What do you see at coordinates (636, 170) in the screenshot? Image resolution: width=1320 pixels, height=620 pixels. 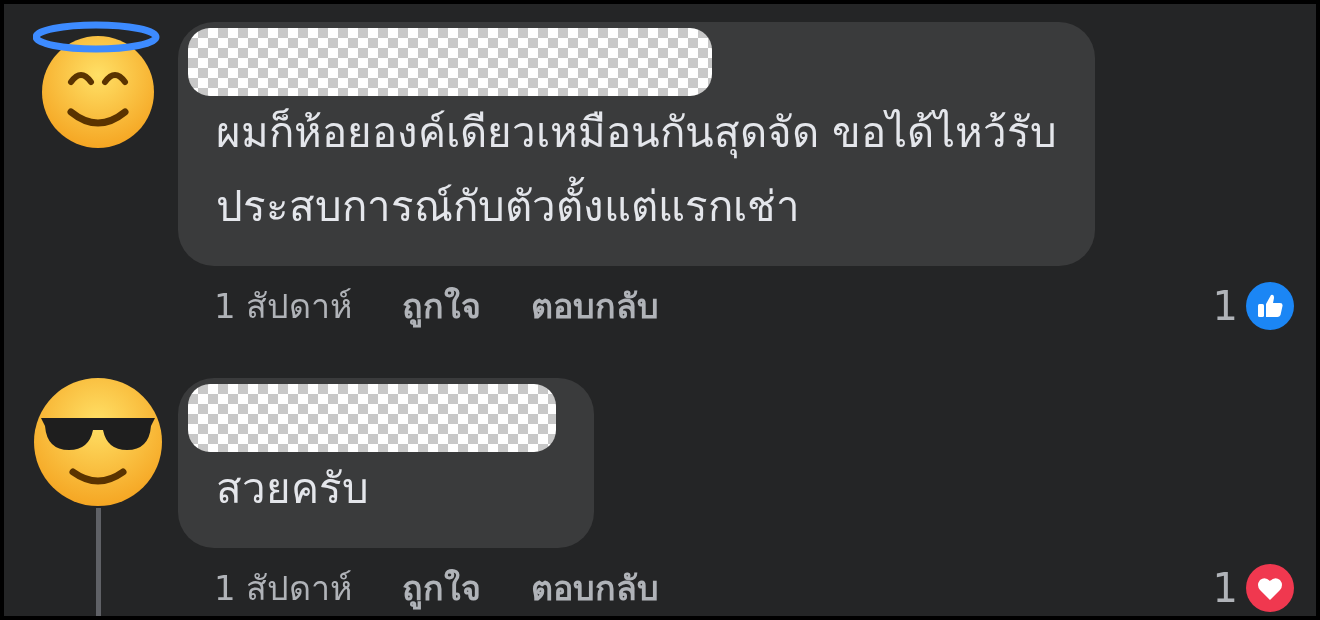 I see `comment-text: ผมก็ห้อยองค์เดียวเหมือนกันสุดจัด ขอได้ไหว้รับ ประสบการณ์กับตัวตั้งแต่แรกเช่า` at bounding box center [636, 170].